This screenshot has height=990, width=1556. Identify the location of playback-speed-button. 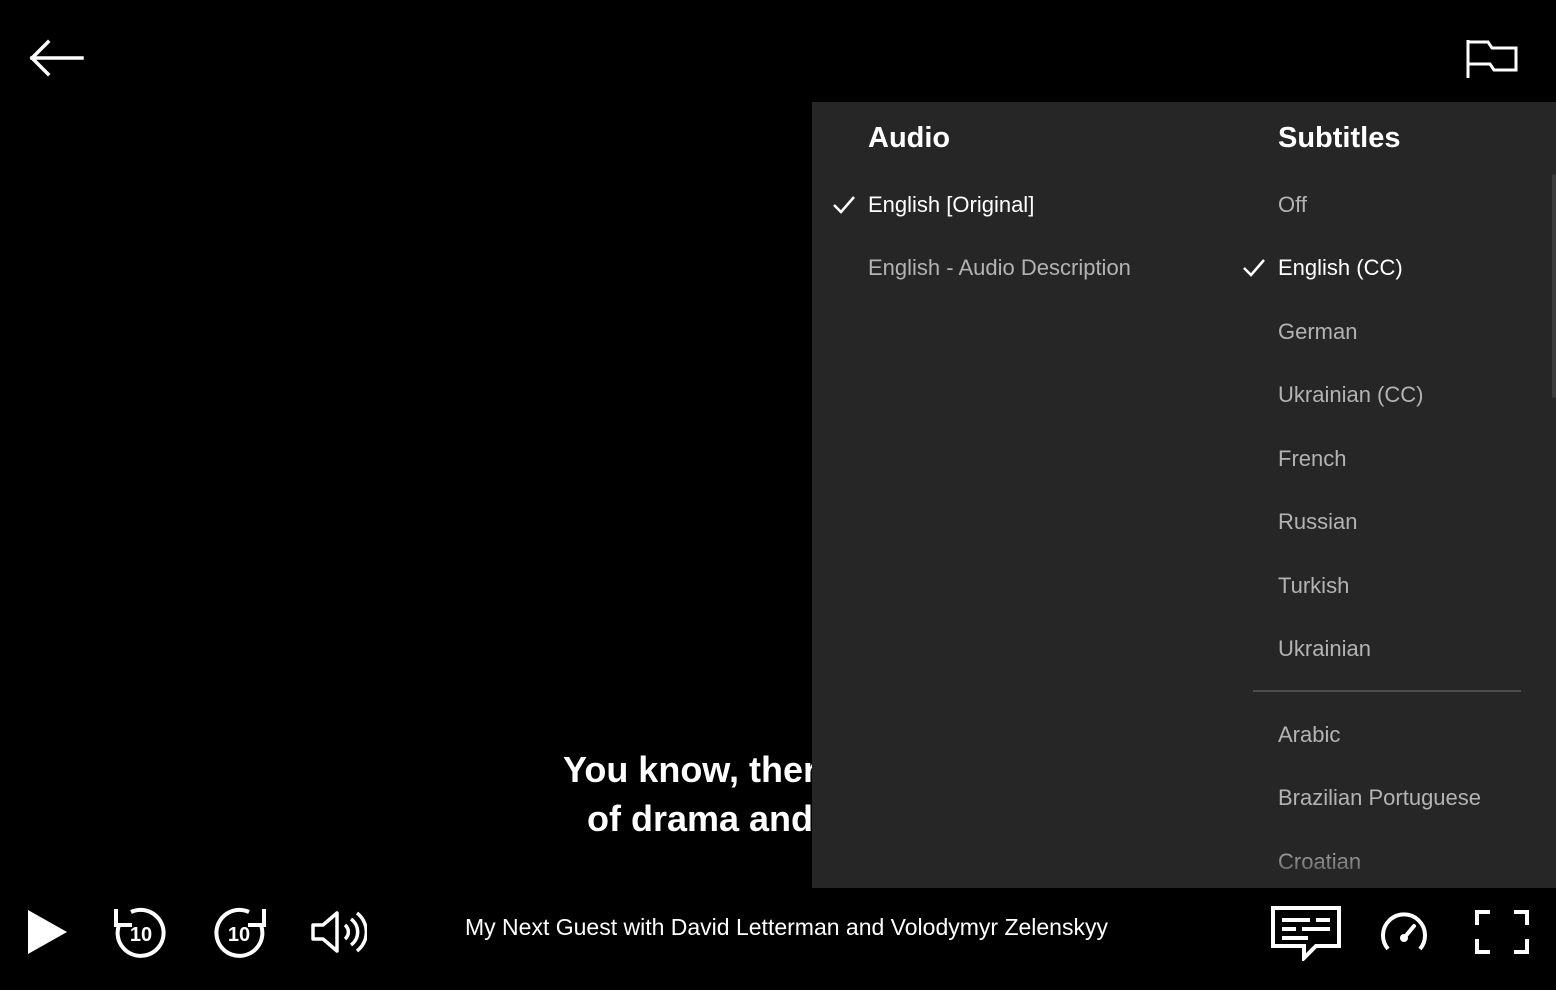
(1404, 932).